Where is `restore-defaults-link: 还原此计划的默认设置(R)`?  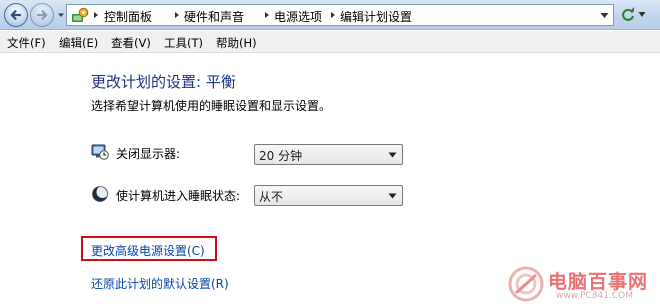 restore-defaults-link: 还原此计划的默认设置(R) is located at coordinates (160, 283).